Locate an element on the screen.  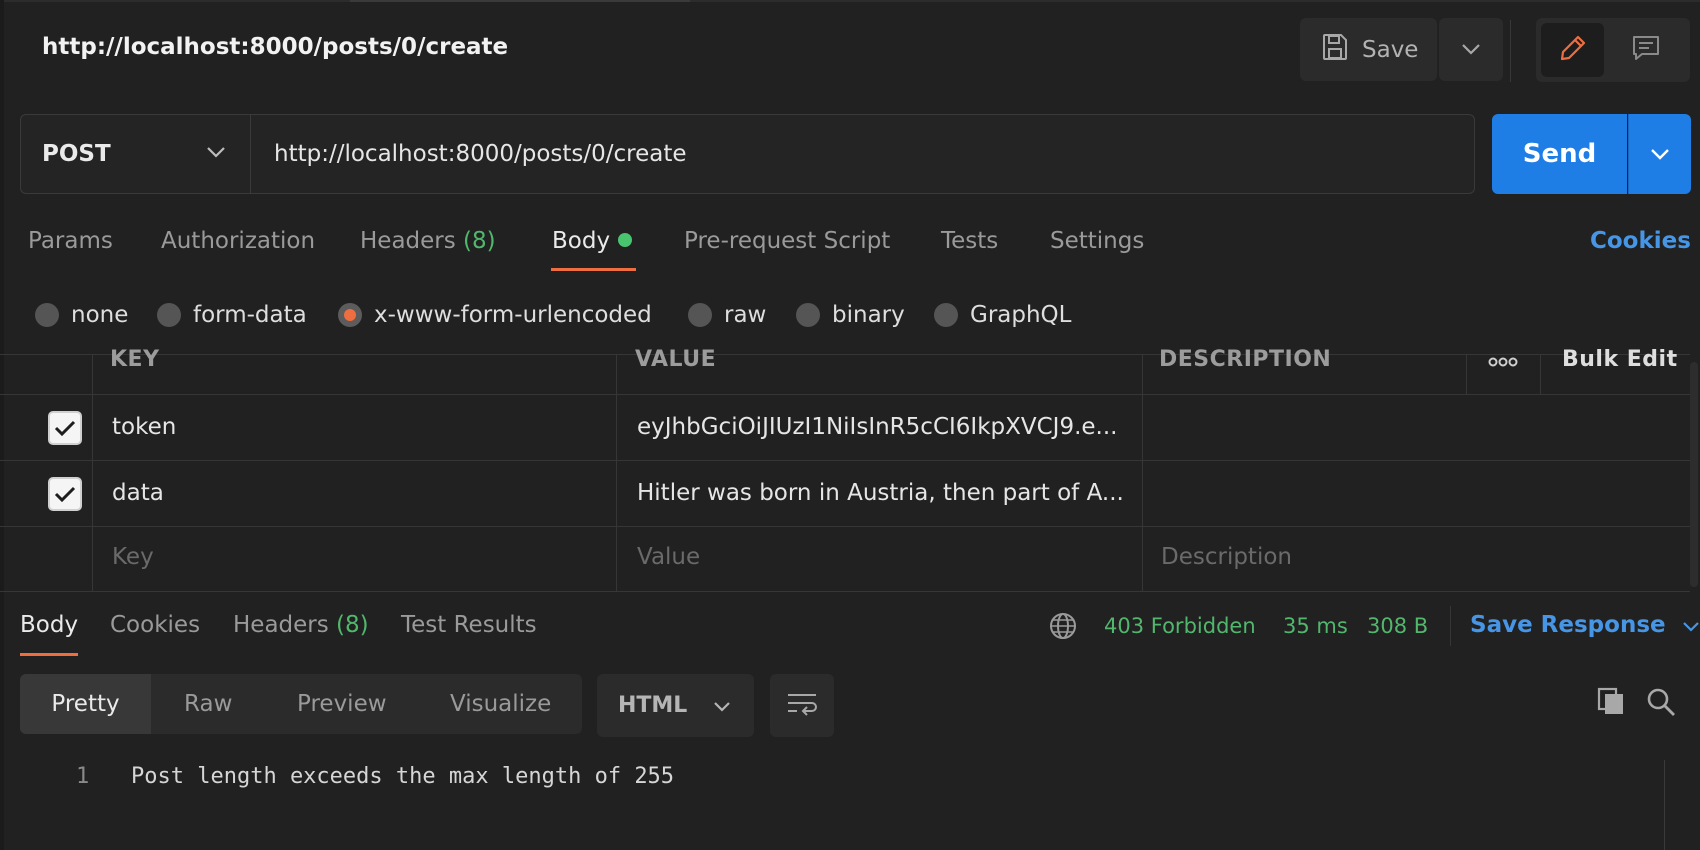
response-tab-headers: Headers (8) is located at coordinates (301, 625).